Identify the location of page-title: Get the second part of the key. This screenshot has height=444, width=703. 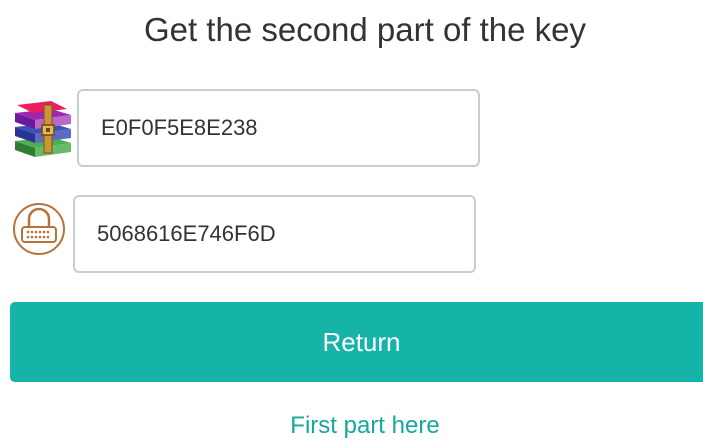
(365, 29).